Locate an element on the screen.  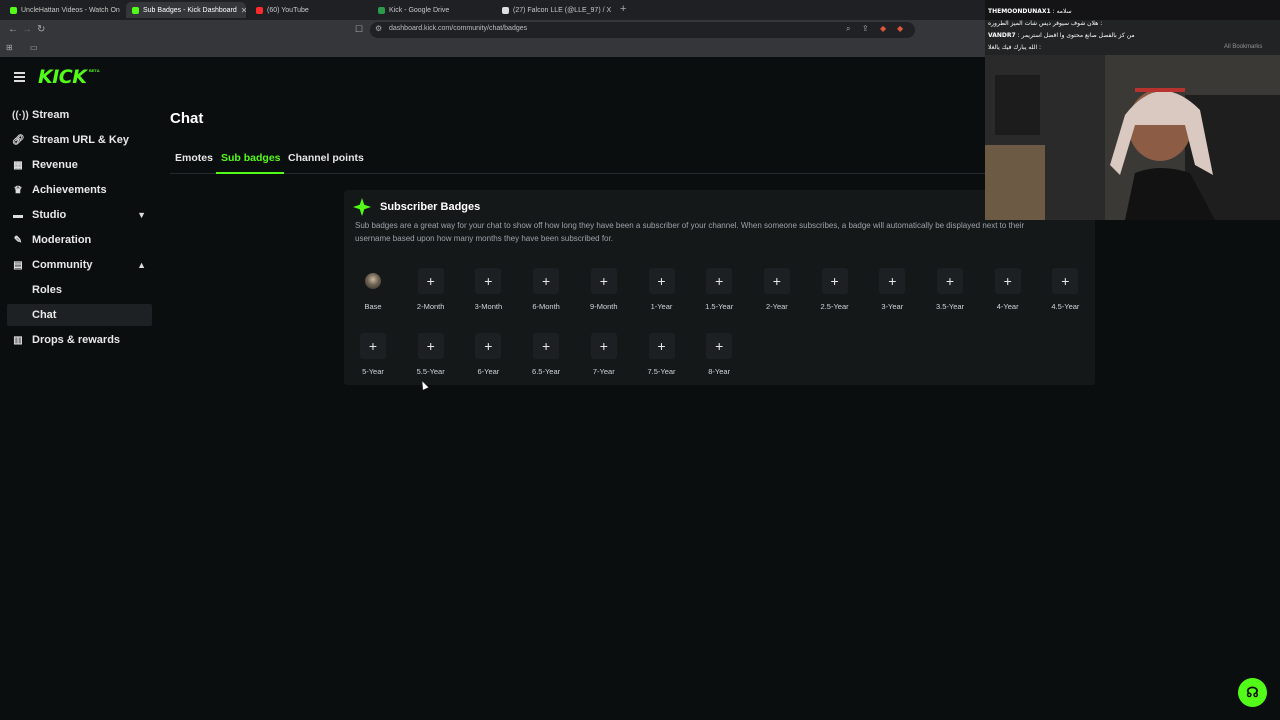
new-tab-icon: + is located at coordinates (623, 9).